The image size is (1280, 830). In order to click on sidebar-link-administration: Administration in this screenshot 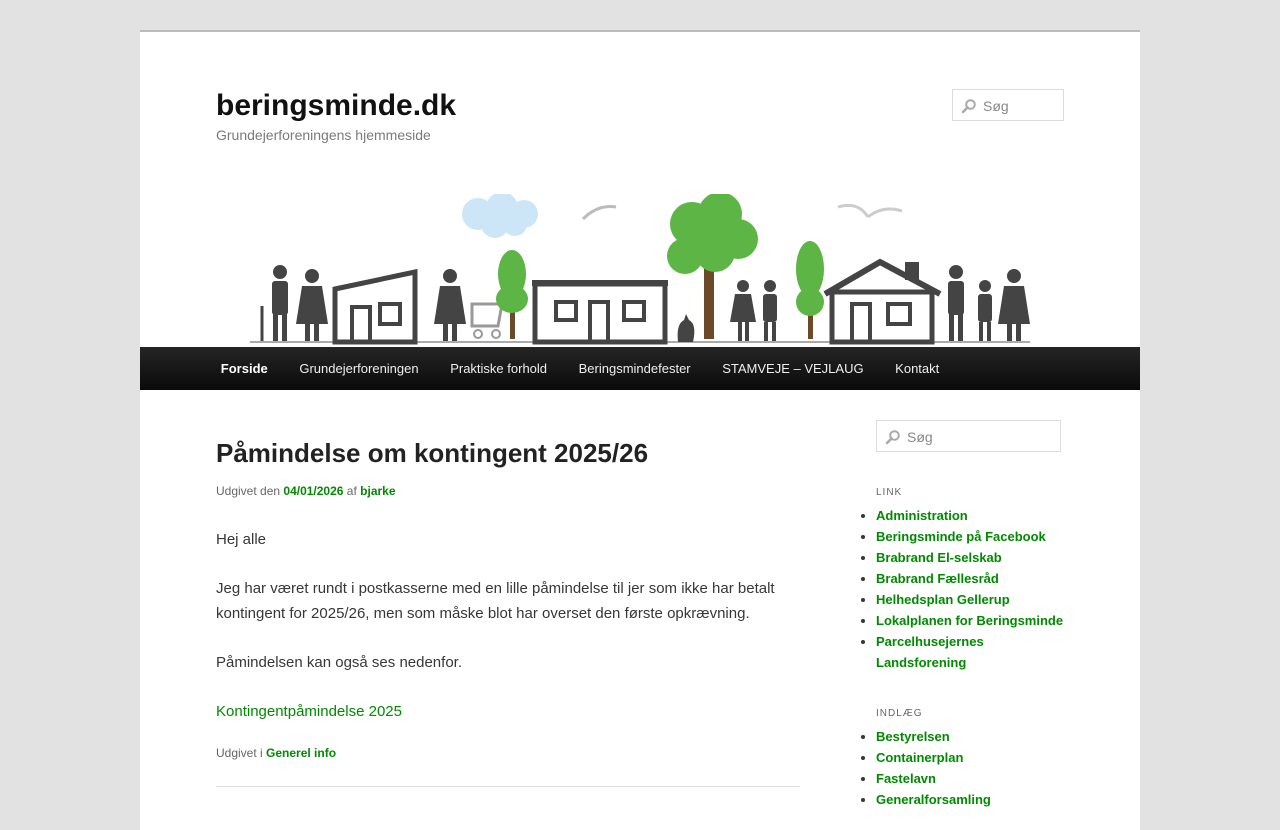, I will do `click(922, 515)`.